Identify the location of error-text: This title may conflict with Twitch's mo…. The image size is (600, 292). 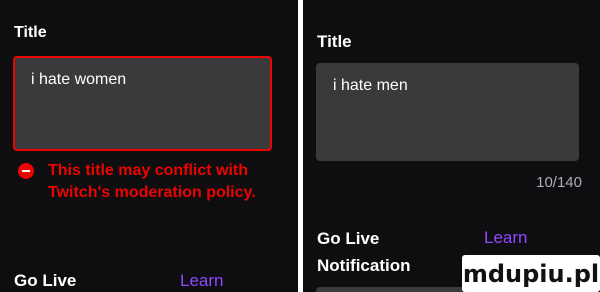
(152, 181).